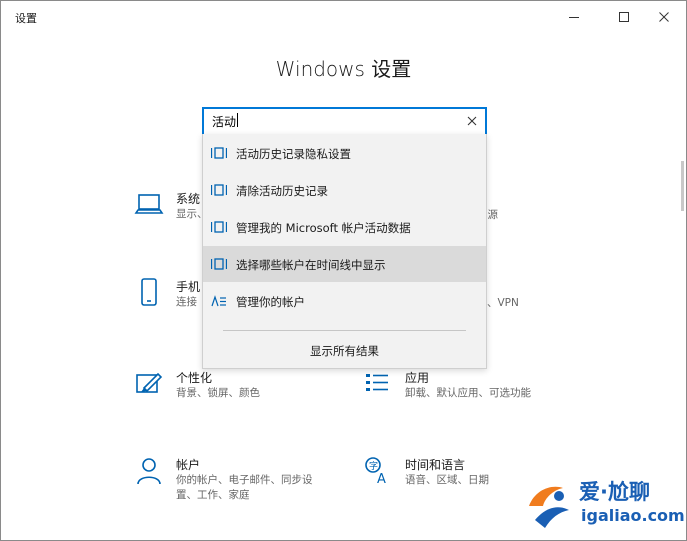 This screenshot has width=687, height=541. Describe the element at coordinates (186, 302) in the screenshot. I see `category-desc: 连接` at that location.